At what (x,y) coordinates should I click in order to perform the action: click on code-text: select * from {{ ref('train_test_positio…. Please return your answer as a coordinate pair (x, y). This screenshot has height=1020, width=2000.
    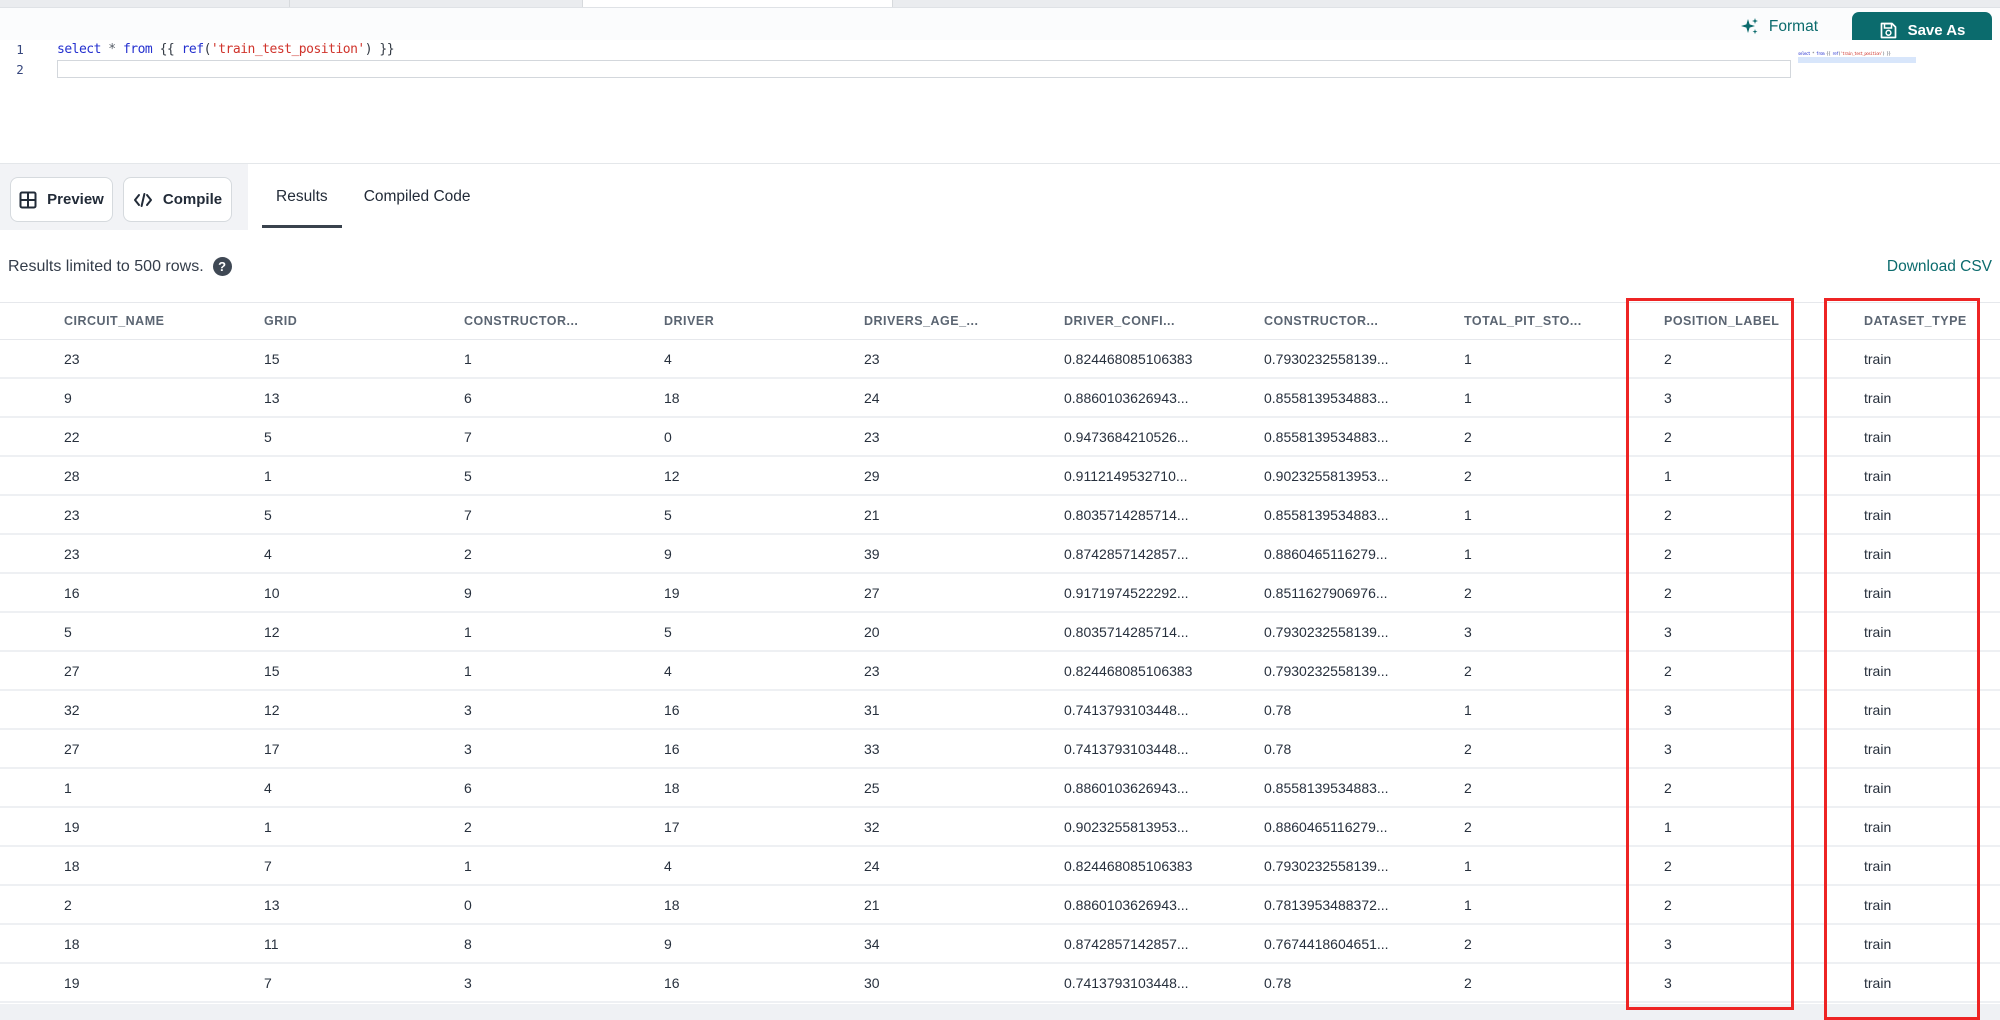
    Looking at the image, I should click on (226, 49).